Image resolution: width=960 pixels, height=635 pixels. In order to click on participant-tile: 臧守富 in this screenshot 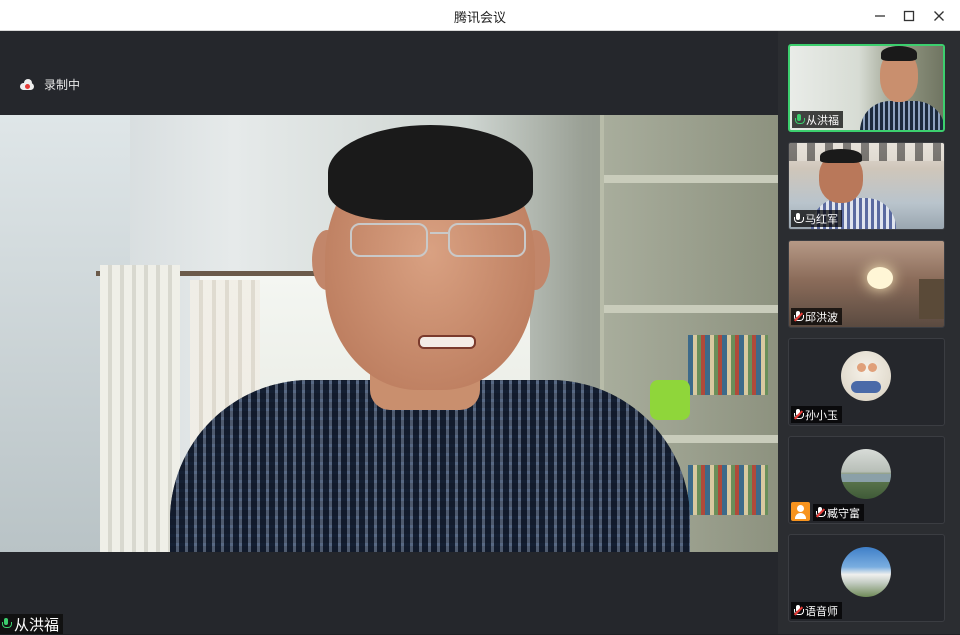, I will do `click(866, 480)`.